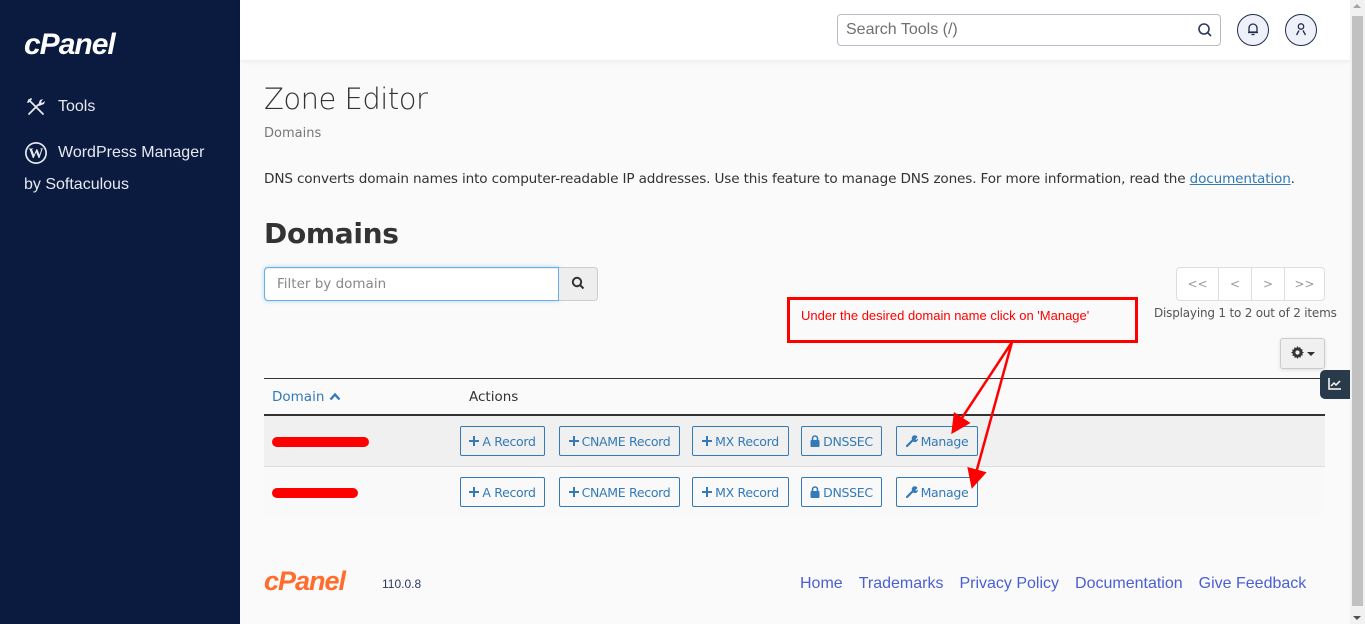 This screenshot has width=1365, height=624. Describe the element at coordinates (70, 45) in the screenshot. I see `cpanel-logo: cPanel` at that location.